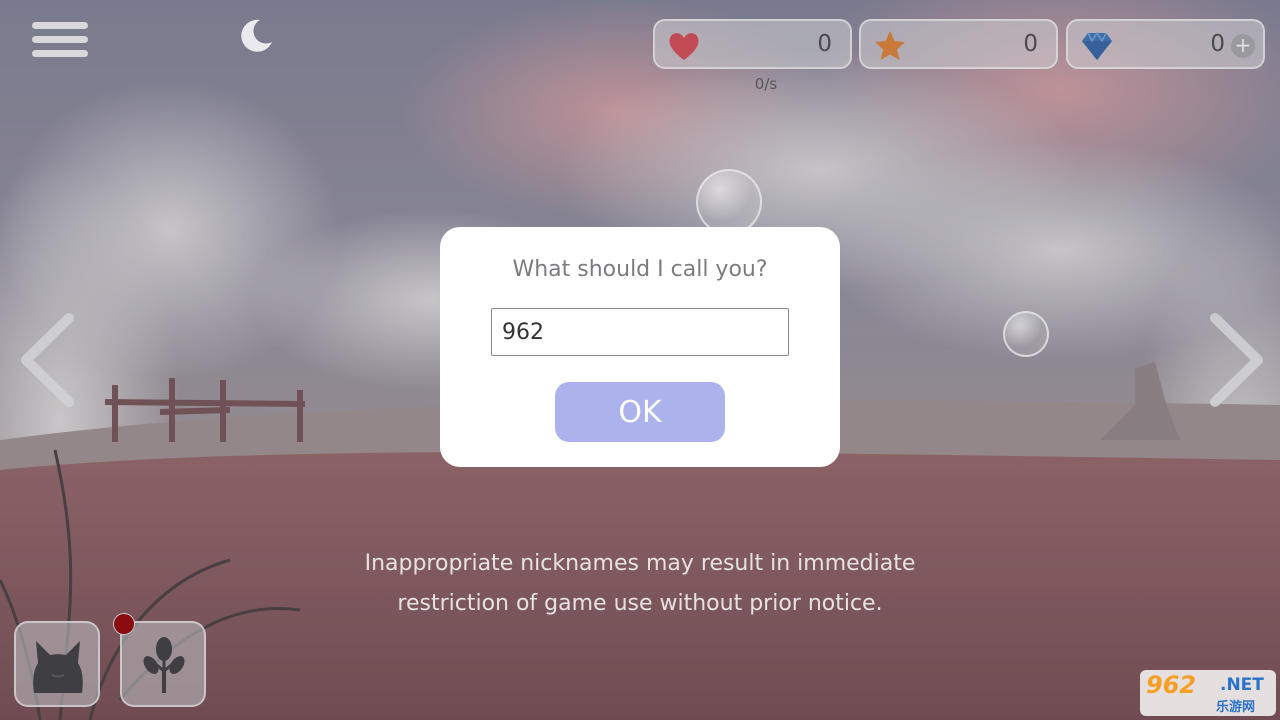 This screenshot has height=720, width=1280. I want to click on watermark-suffix: .NET, so click(1242, 685).